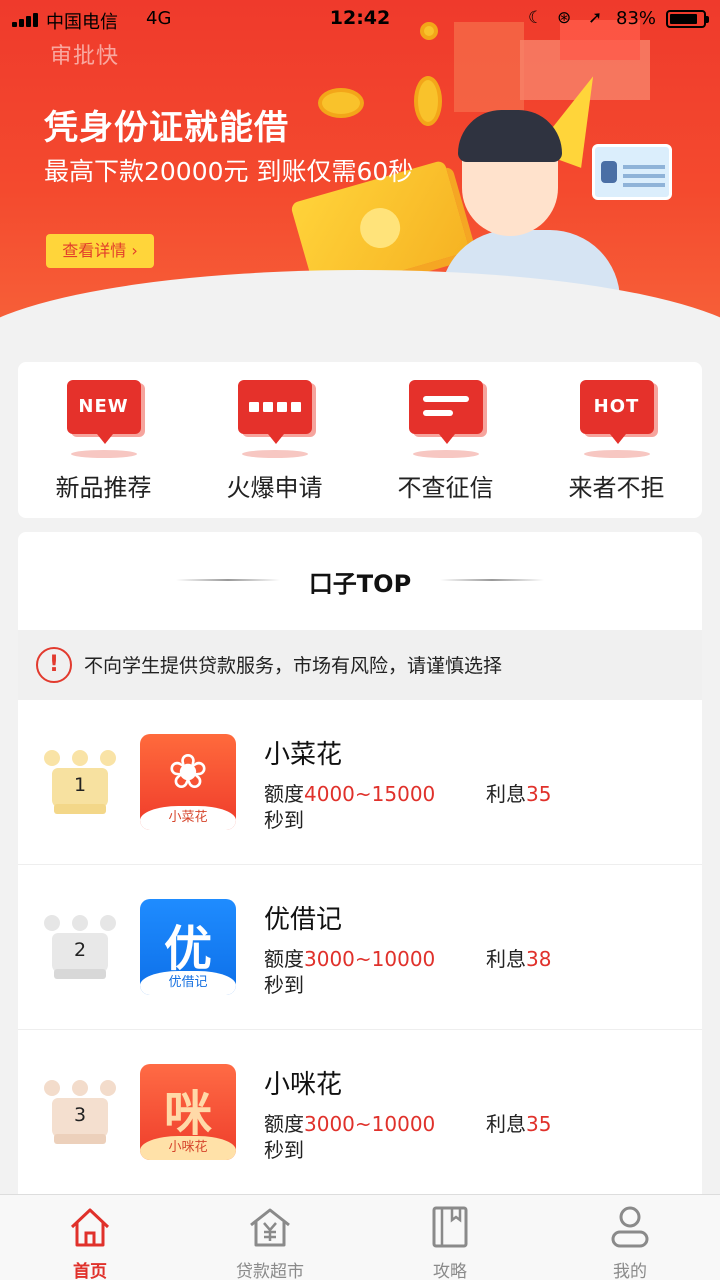 Image resolution: width=720 pixels, height=1280 pixels. I want to click on product-row: 3 咪 小咪花 小咪花 额度3000~10000 利息35 秒到, so click(360, 1112).